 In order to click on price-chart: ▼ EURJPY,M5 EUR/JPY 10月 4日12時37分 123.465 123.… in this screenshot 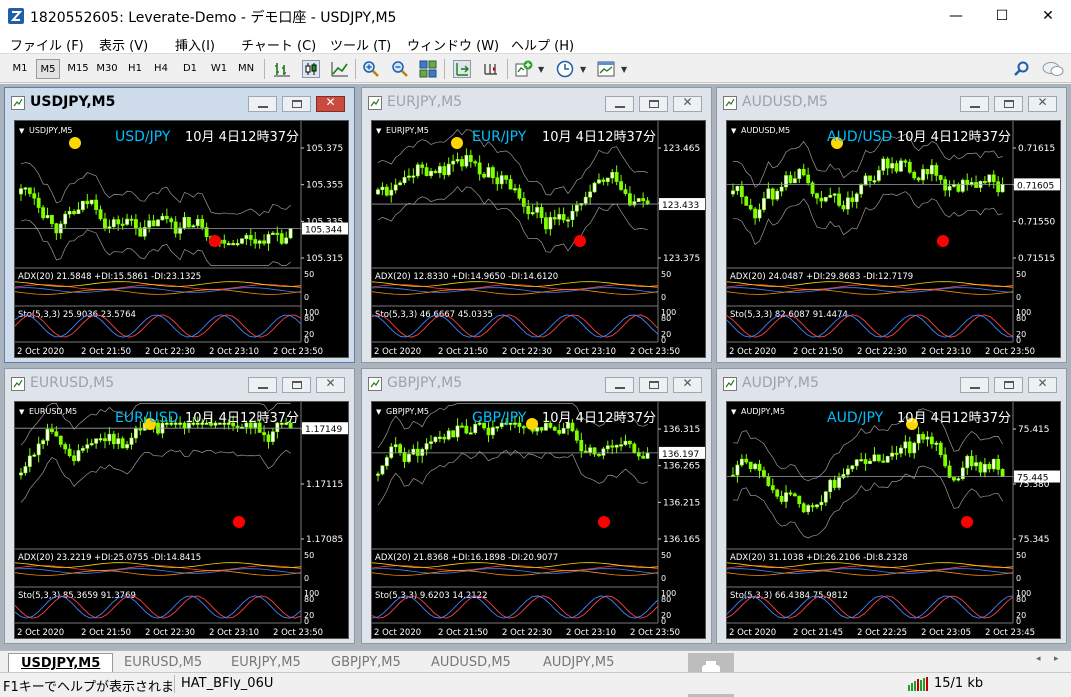, I will do `click(538, 239)`.